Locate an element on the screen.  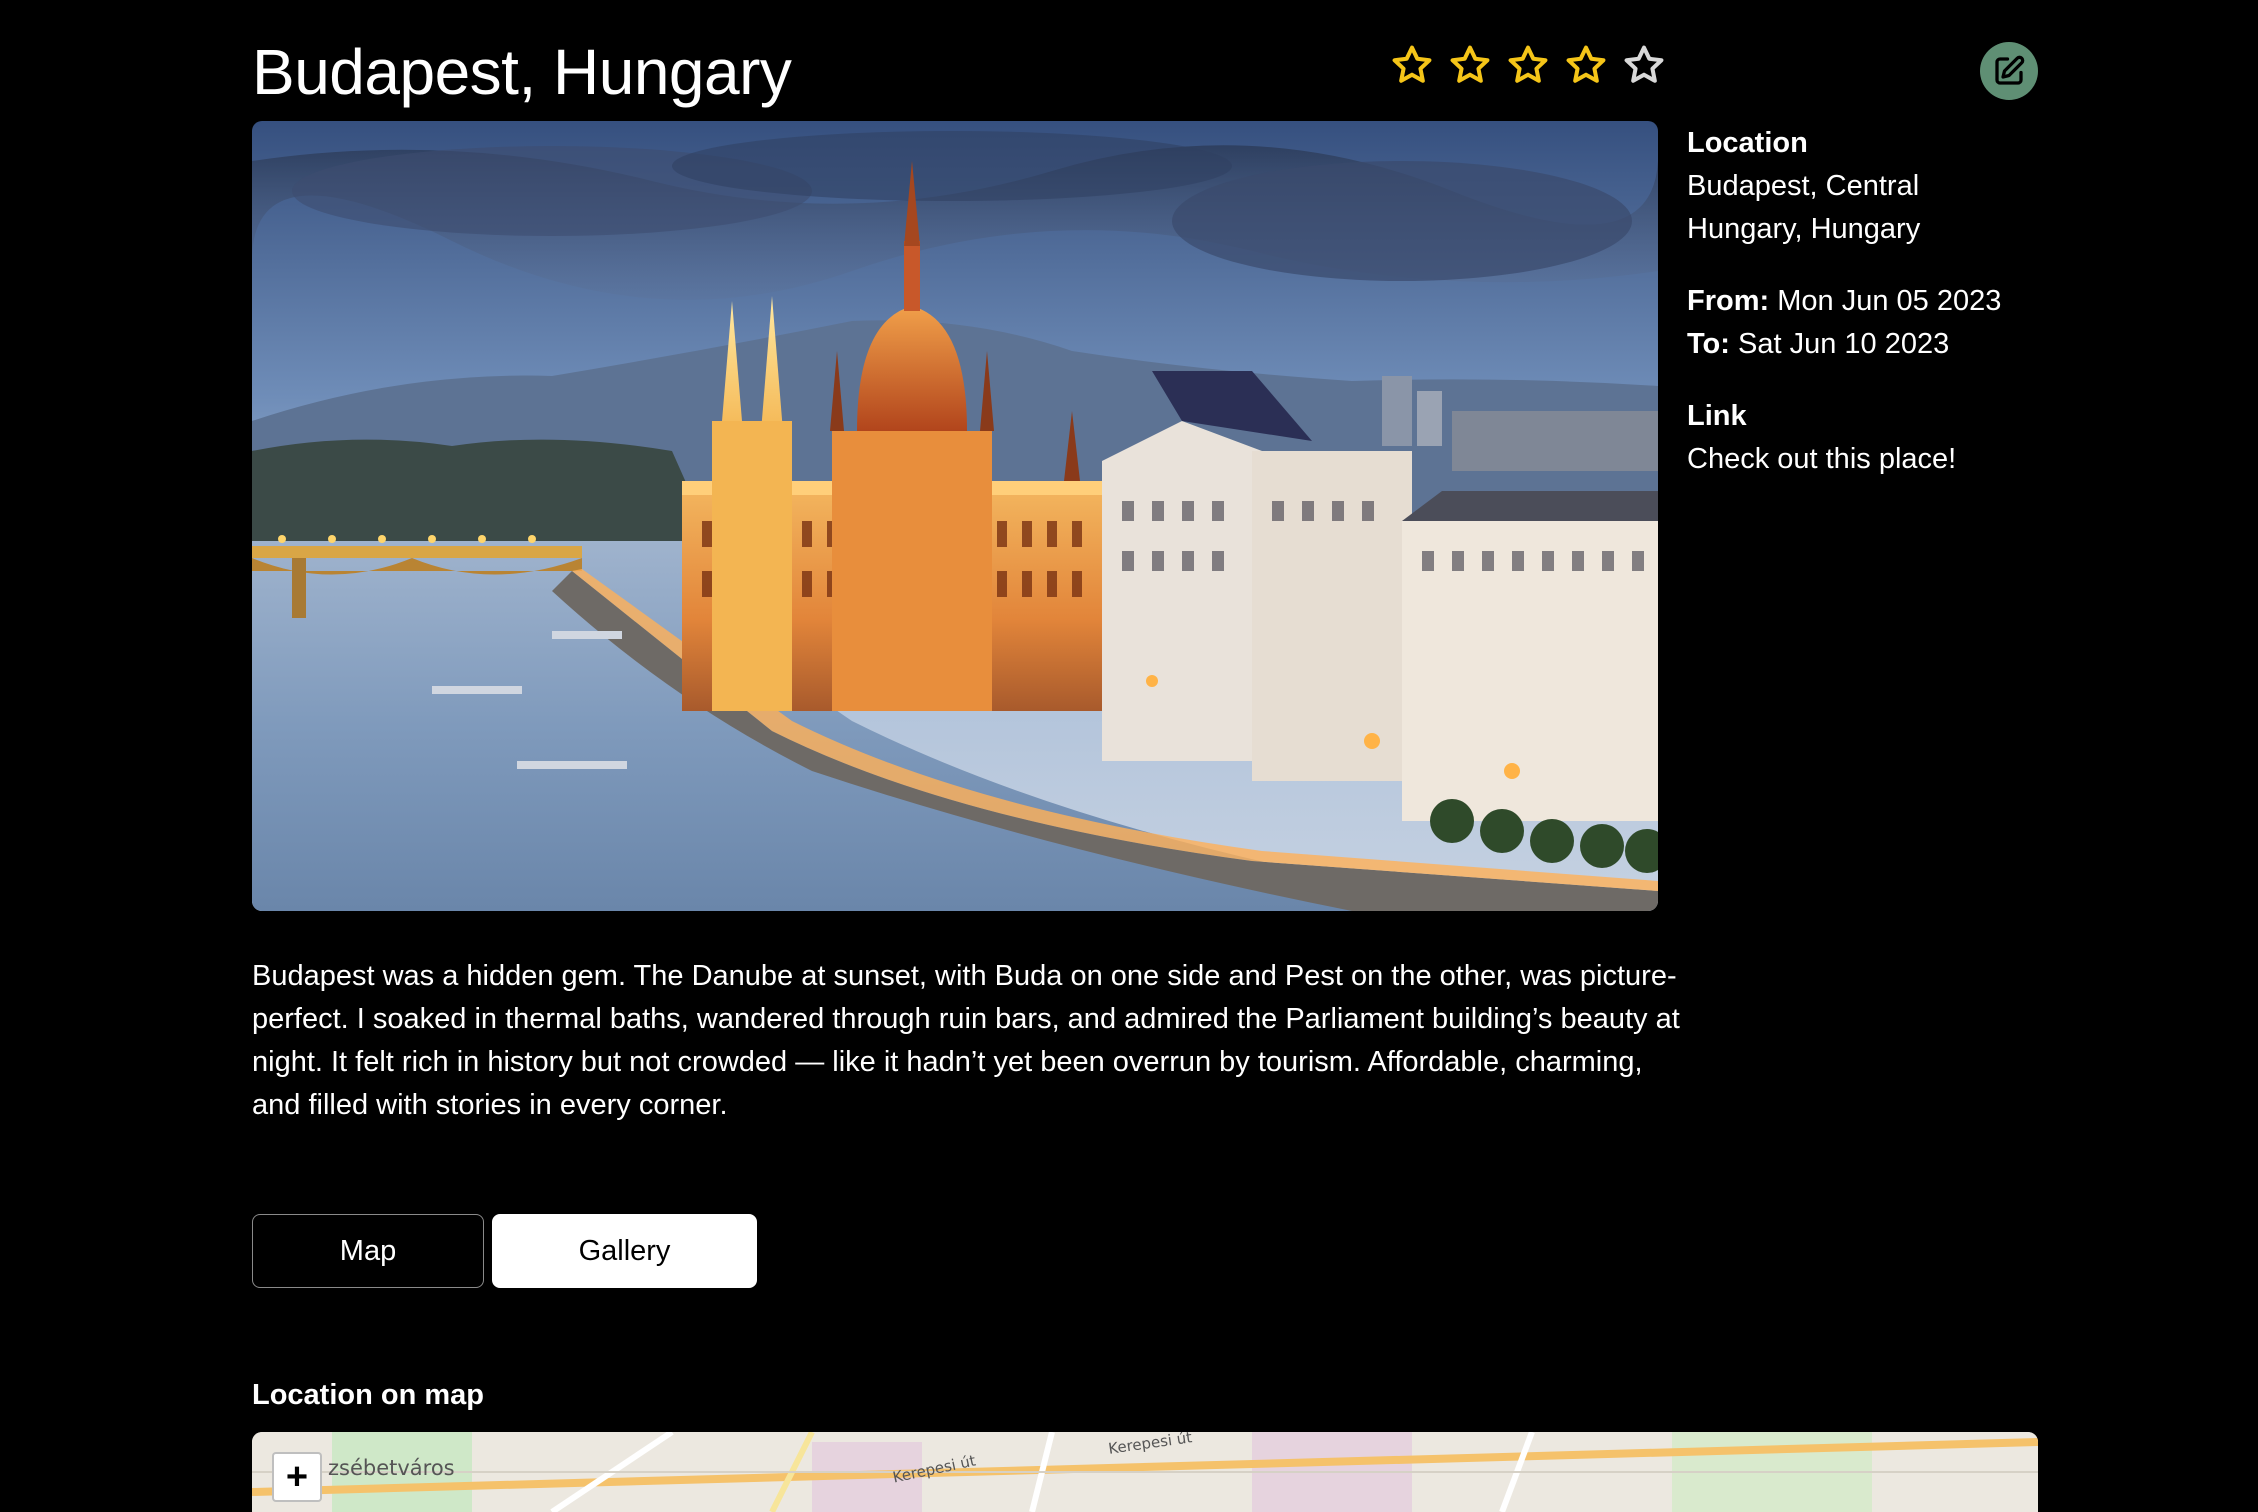
tab-map: Map is located at coordinates (368, 1251).